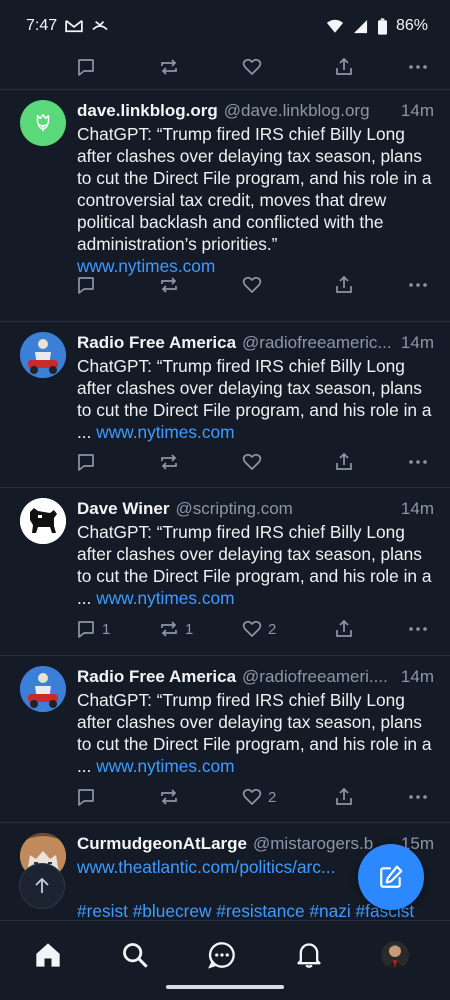 The image size is (450, 1000). What do you see at coordinates (147, 111) in the screenshot?
I see `display-name: dave.linkblog.org` at bounding box center [147, 111].